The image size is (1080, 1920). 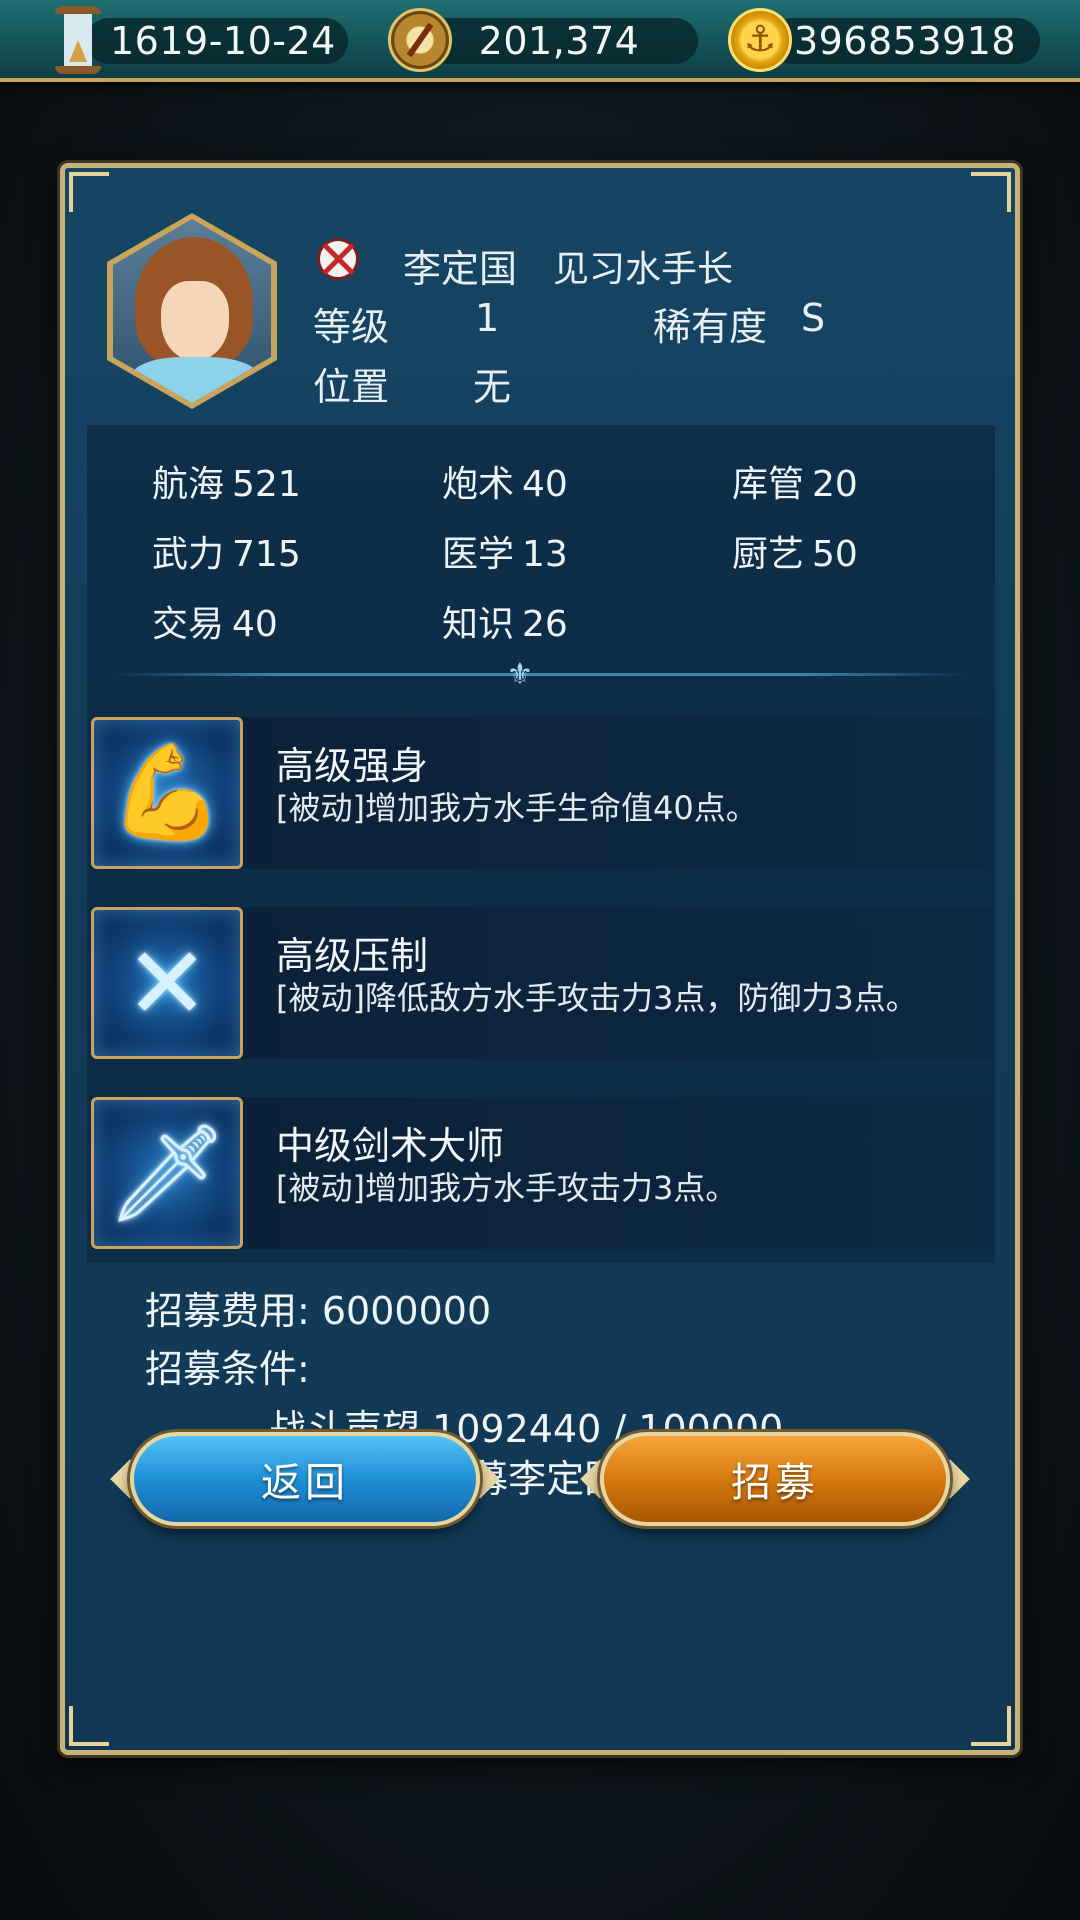 What do you see at coordinates (338, 259) in the screenshot?
I see `crossed-flag-icon` at bounding box center [338, 259].